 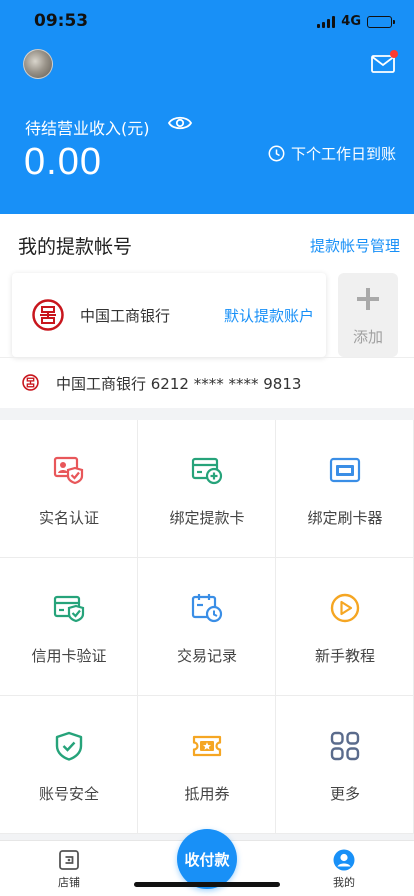 What do you see at coordinates (326, 21) in the screenshot?
I see `signal-icon` at bounding box center [326, 21].